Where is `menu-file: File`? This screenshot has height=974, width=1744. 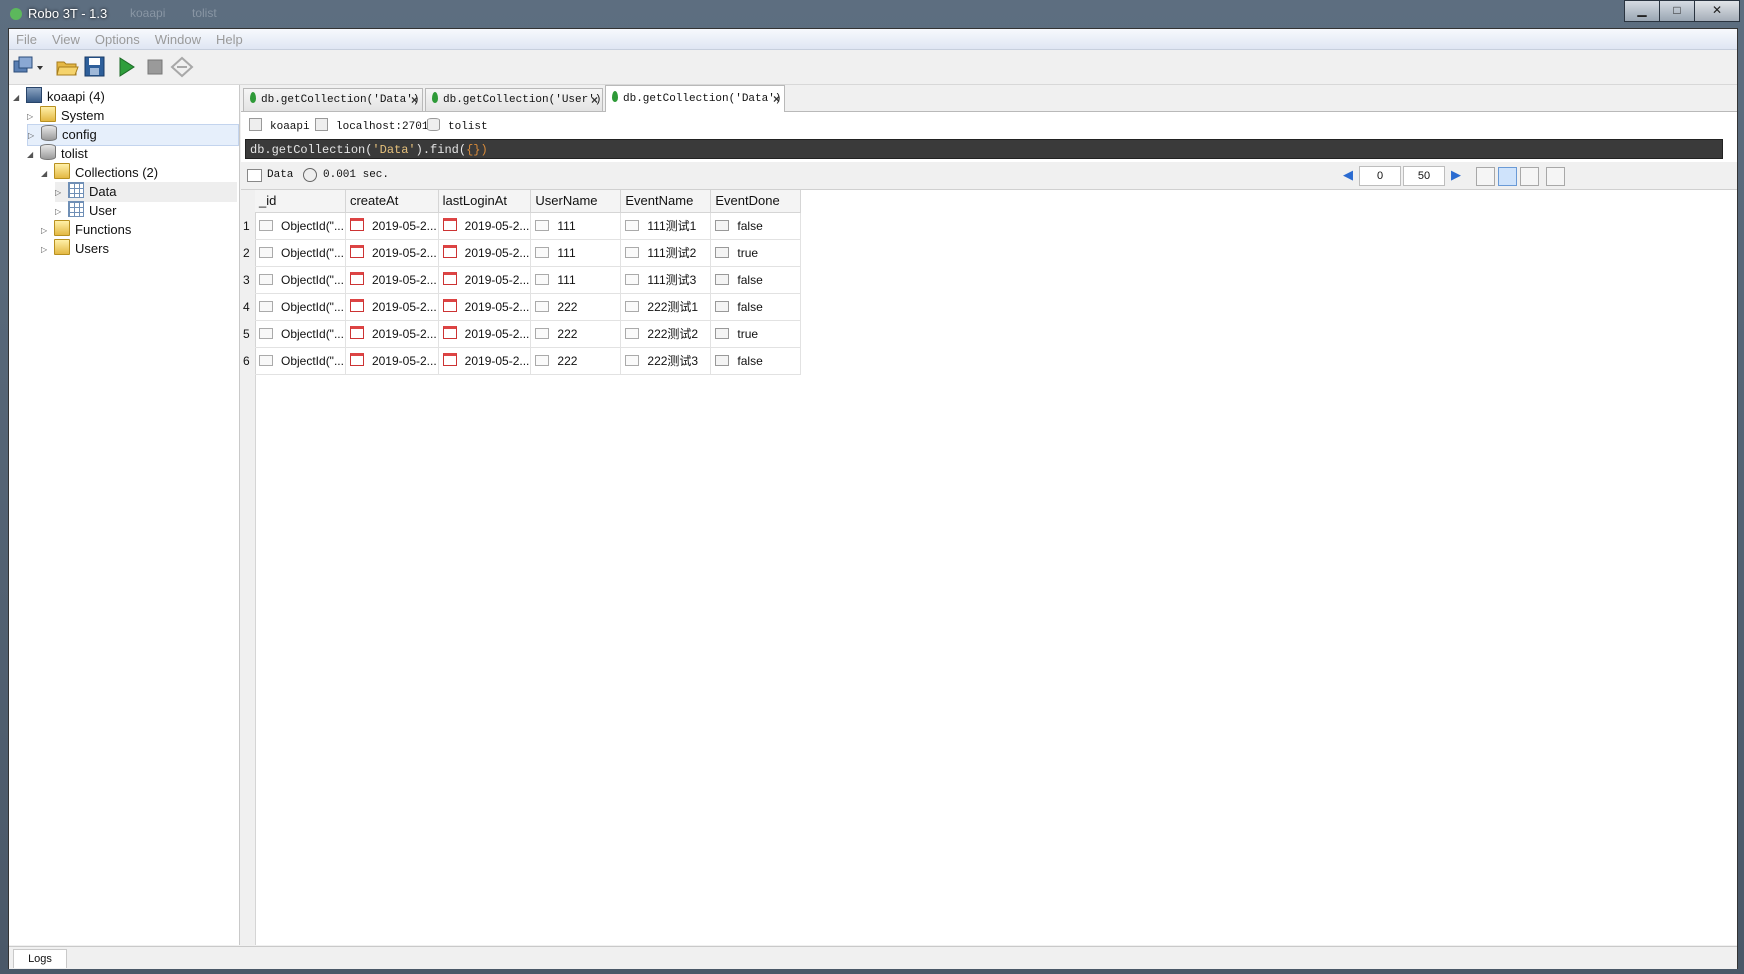
menu-file: File is located at coordinates (27, 38).